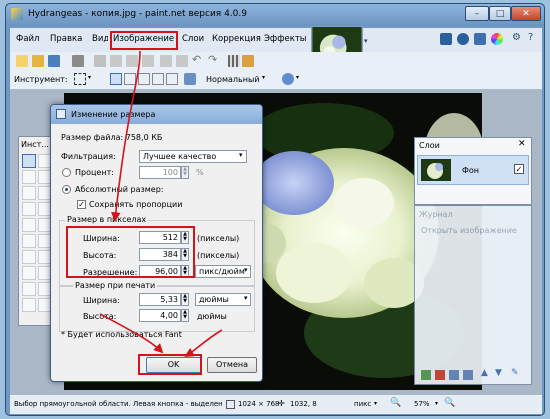 This screenshot has width=550, height=419. What do you see at coordinates (477, 13) in the screenshot?
I see `minimize-button: –` at bounding box center [477, 13].